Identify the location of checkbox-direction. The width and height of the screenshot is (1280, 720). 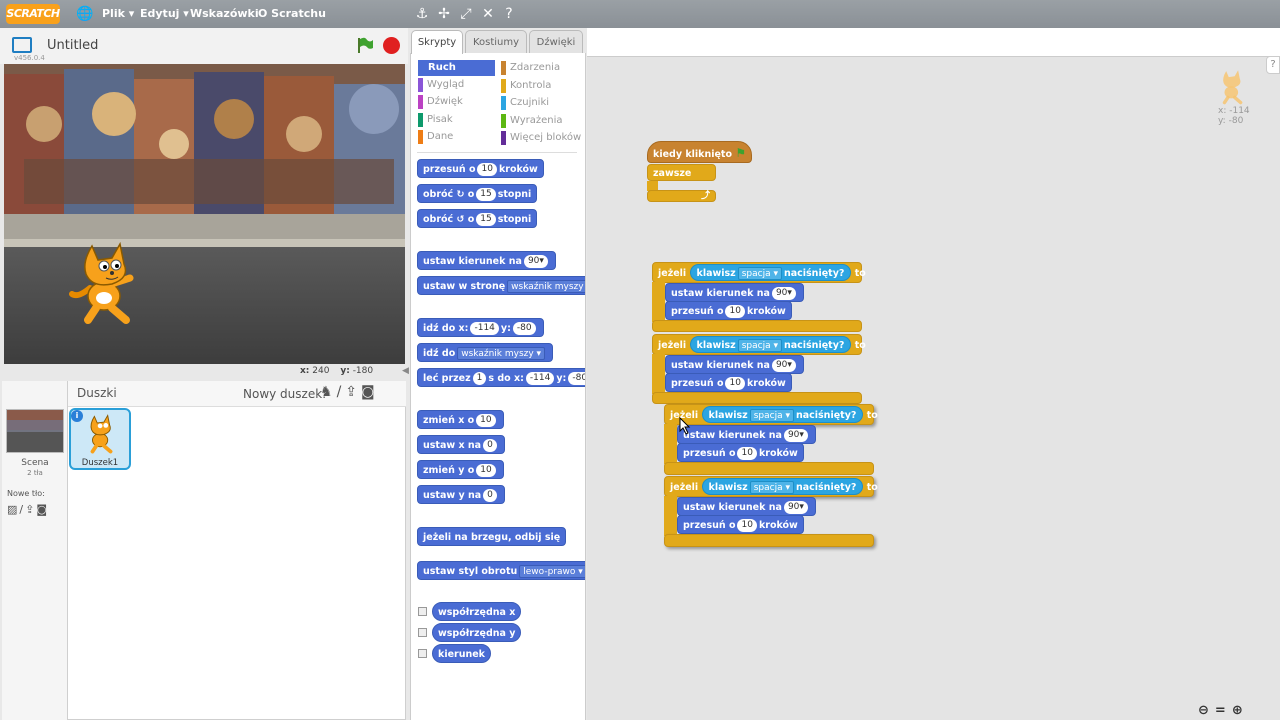
(422, 653).